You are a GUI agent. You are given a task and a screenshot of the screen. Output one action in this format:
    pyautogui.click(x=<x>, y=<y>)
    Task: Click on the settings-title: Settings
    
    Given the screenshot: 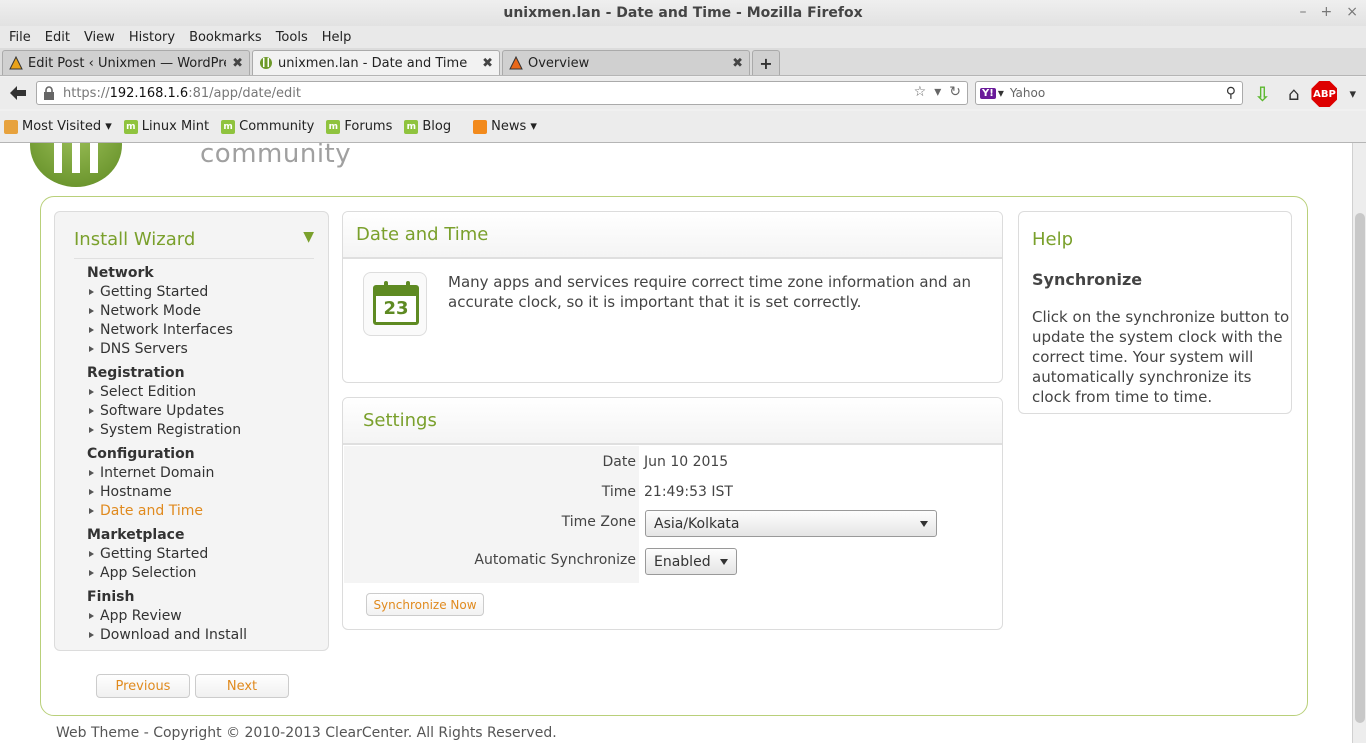 What is the action you would take?
    pyautogui.click(x=672, y=421)
    